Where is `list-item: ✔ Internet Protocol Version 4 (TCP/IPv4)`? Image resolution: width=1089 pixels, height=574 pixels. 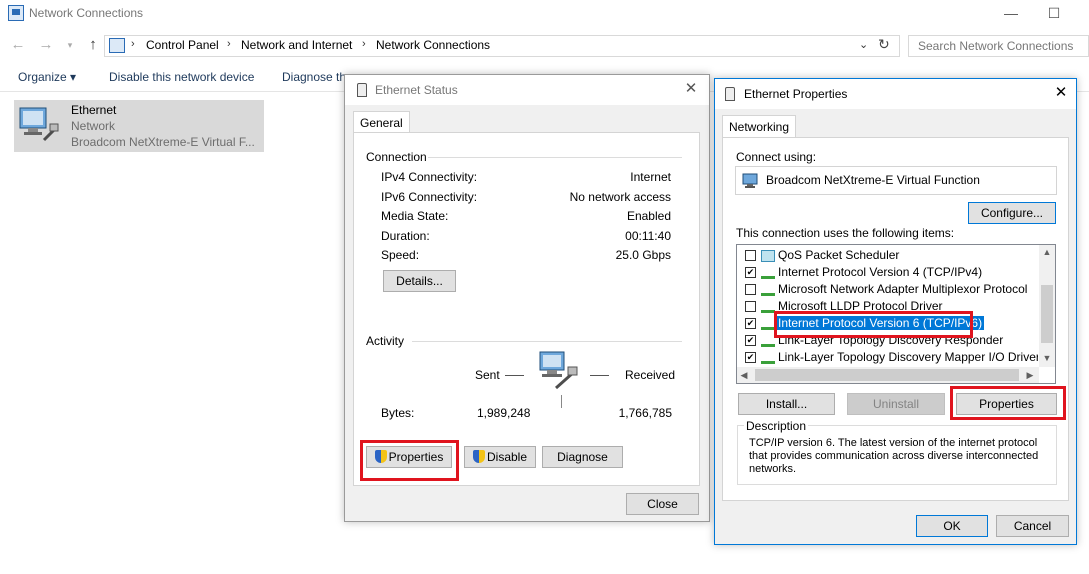
list-item: ✔ Internet Protocol Version 4 (TCP/IPv4) is located at coordinates (887, 272).